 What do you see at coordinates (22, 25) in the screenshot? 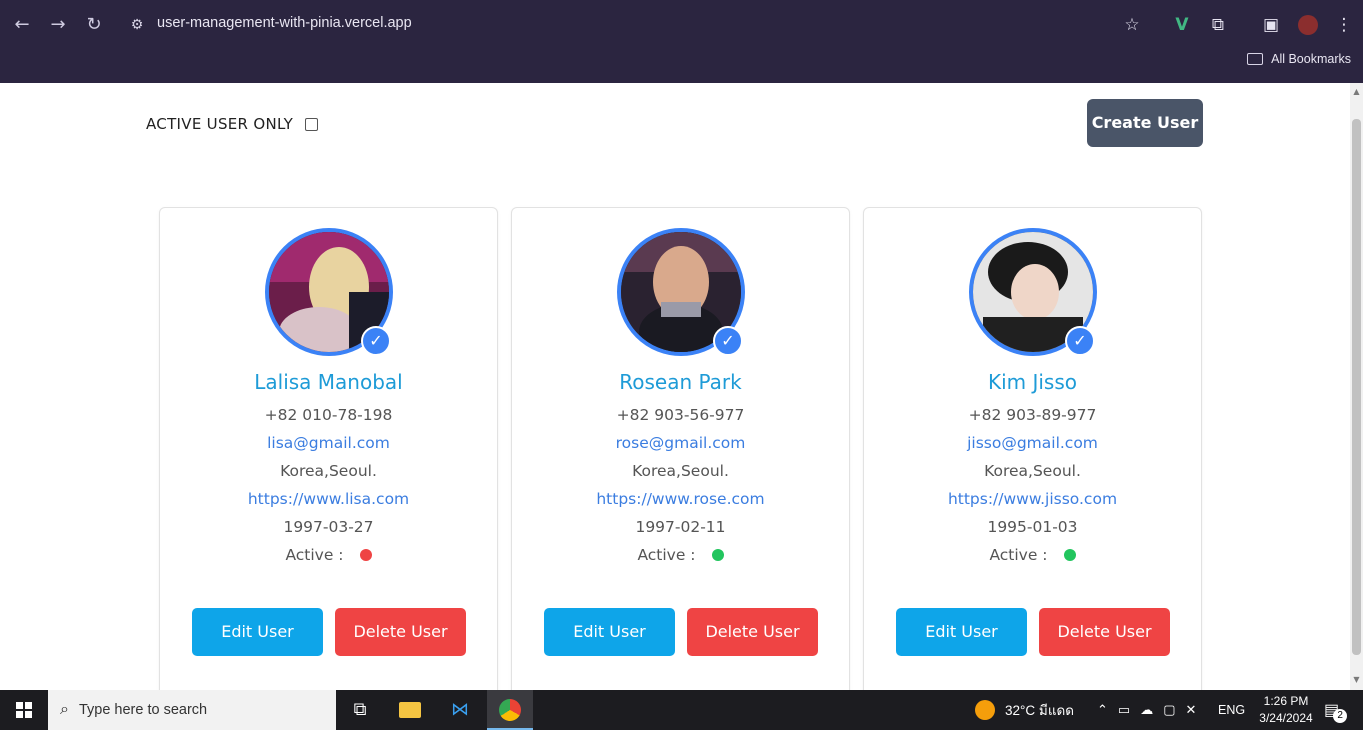
I see `back-arrow-icon: ←` at bounding box center [22, 25].